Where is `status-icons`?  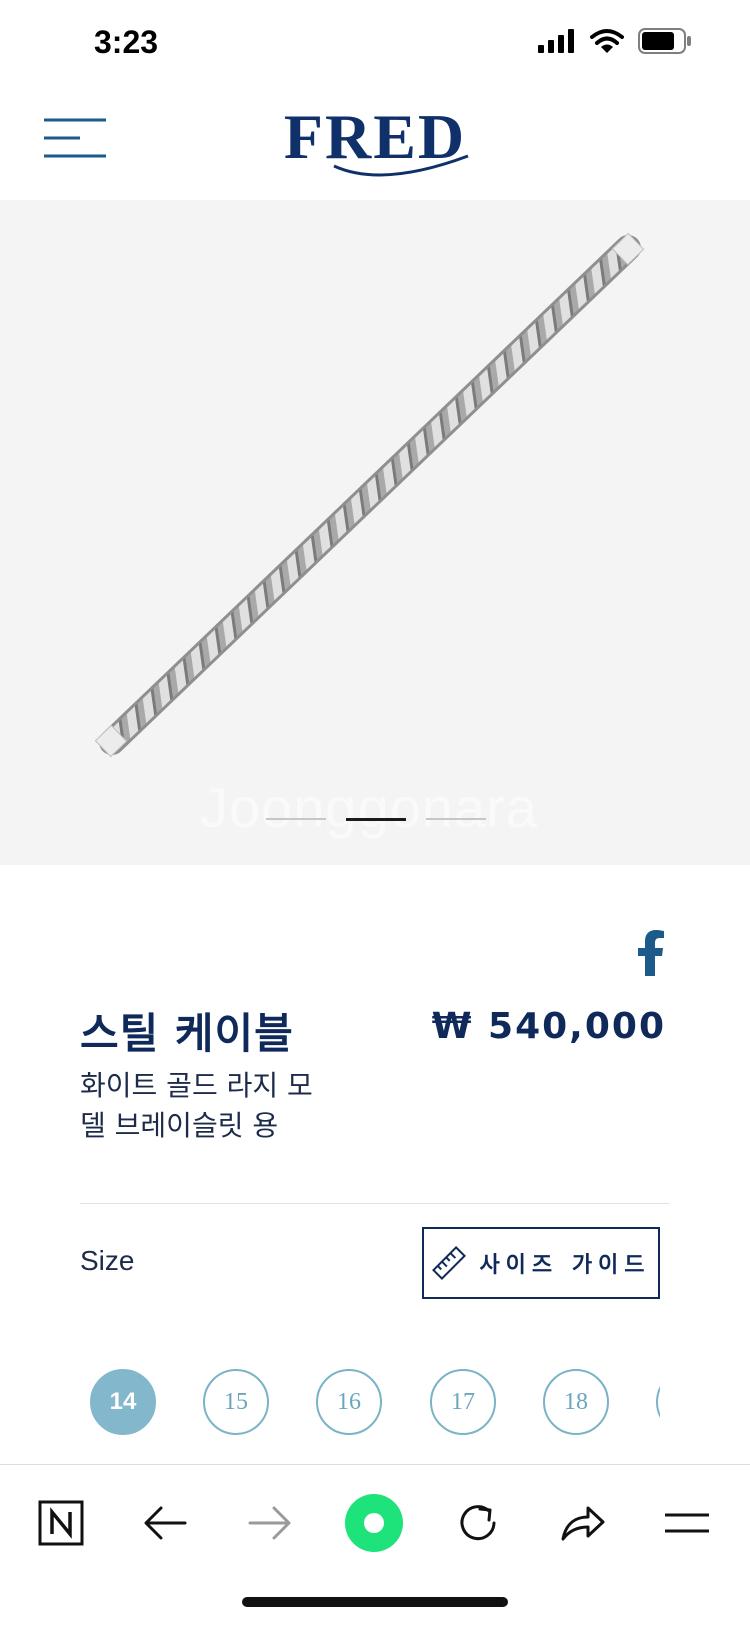 status-icons is located at coordinates (615, 41).